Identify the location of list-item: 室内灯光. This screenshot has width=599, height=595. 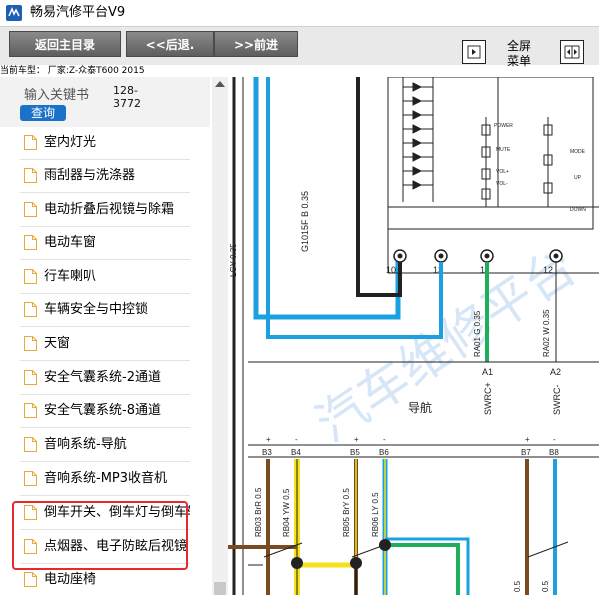
(105, 143).